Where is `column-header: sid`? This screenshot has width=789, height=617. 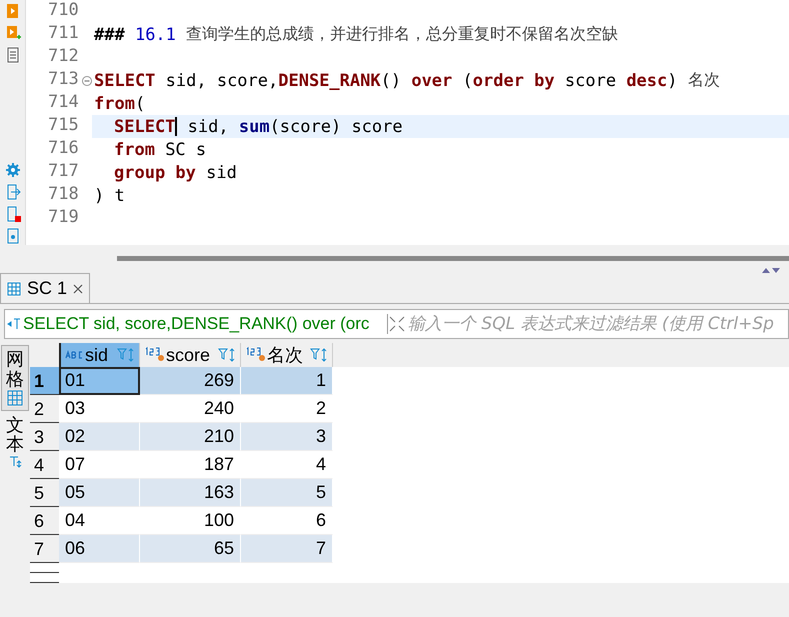
column-header: sid is located at coordinates (99, 355).